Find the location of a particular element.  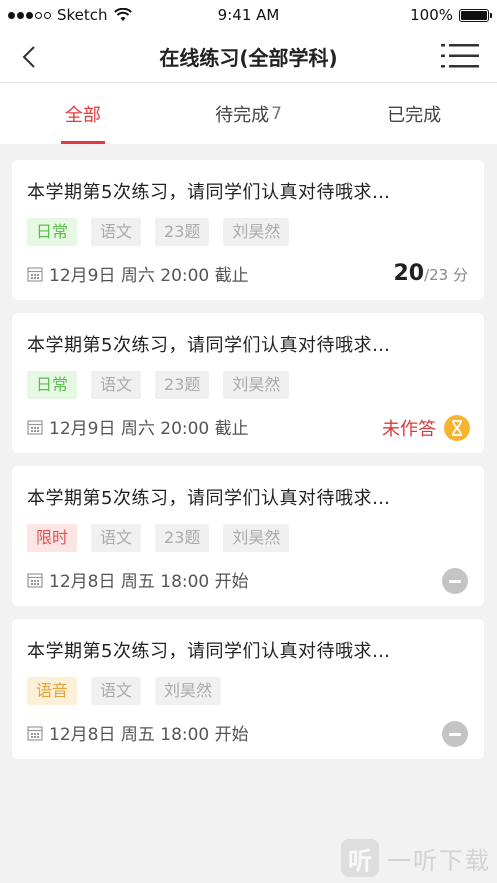

status-bar: Sketch 9:41 AM 100% is located at coordinates (248, 15).